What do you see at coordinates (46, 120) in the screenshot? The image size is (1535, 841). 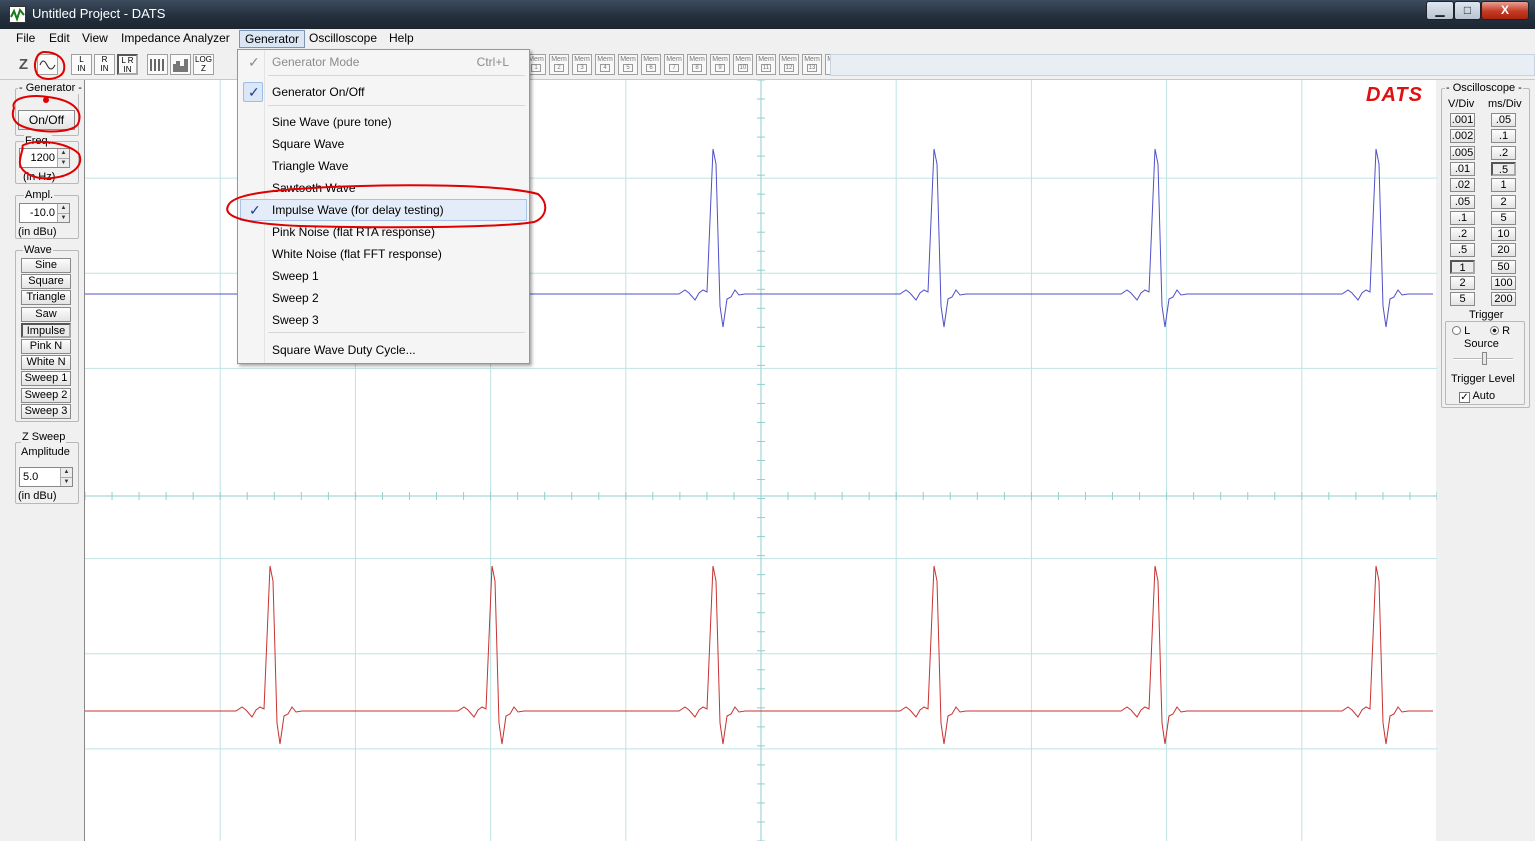 I see `generator-on-off-button: On/Off` at bounding box center [46, 120].